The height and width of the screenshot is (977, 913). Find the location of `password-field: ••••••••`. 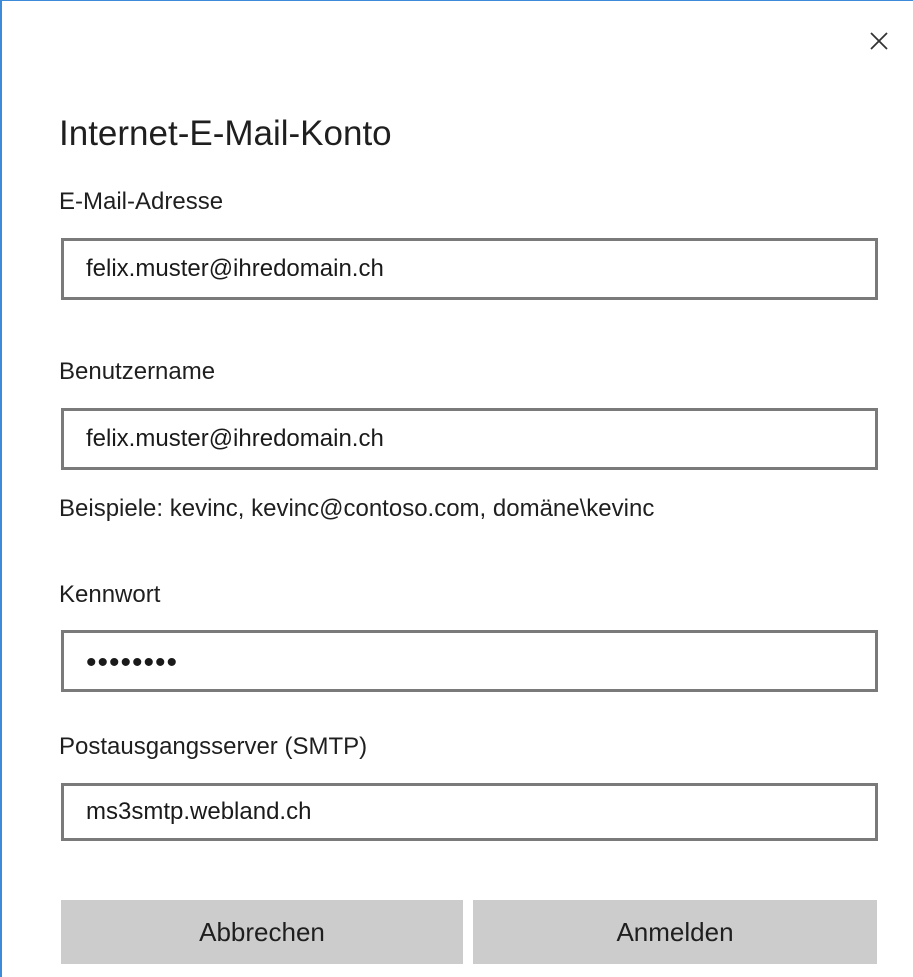

password-field: •••••••• is located at coordinates (469, 661).